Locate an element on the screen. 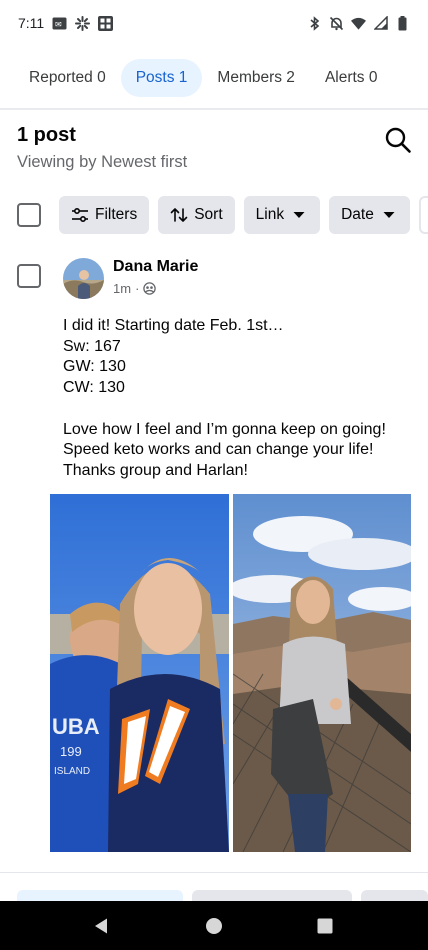  tab-divider is located at coordinates (214, 109).